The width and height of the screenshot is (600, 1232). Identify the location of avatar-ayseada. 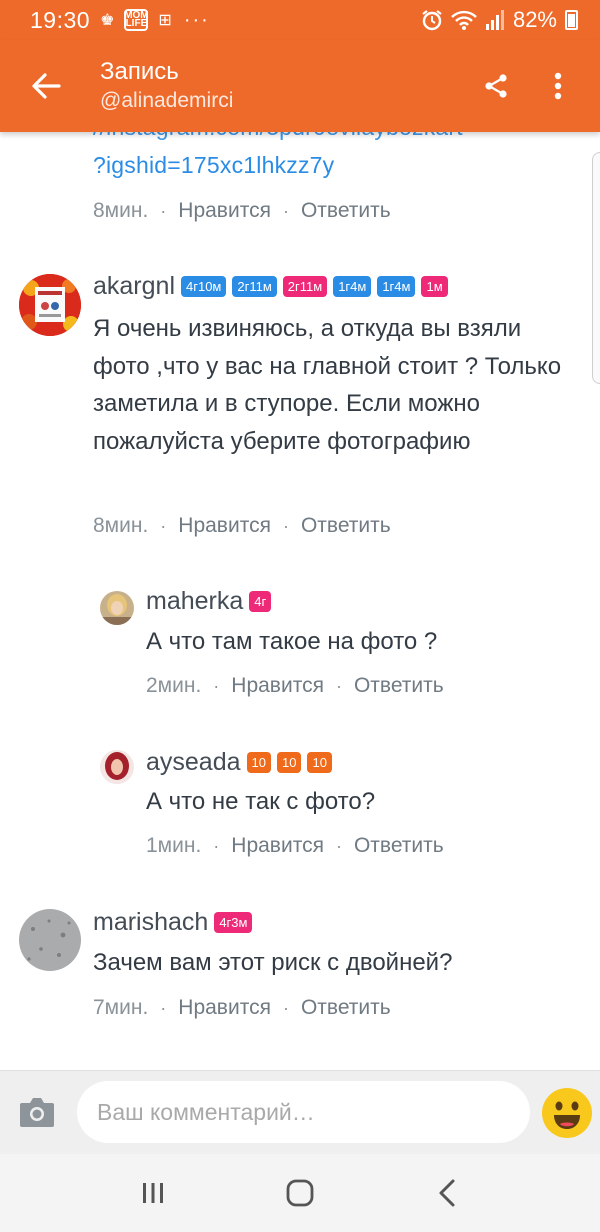
(117, 767).